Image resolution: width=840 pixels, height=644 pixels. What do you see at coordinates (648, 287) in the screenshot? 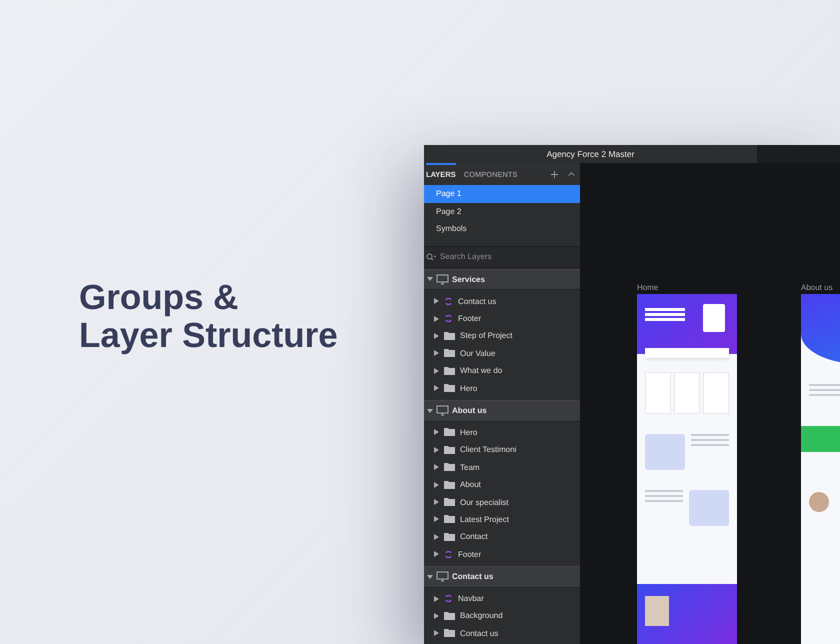
I see `artboard-label: Home` at bounding box center [648, 287].